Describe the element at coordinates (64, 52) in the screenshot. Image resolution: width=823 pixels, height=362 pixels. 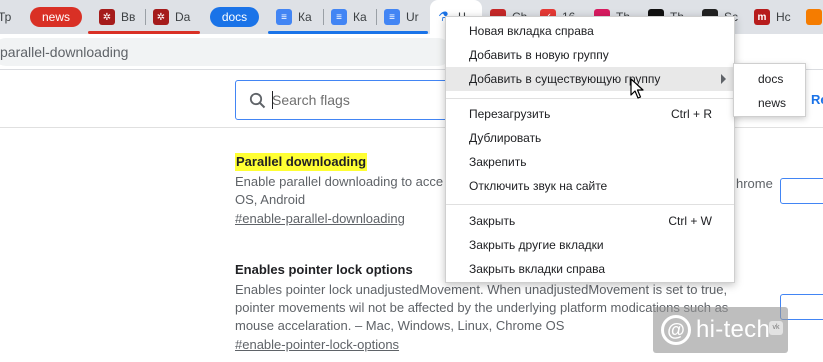
I see `url-text: parallel-downloading` at that location.